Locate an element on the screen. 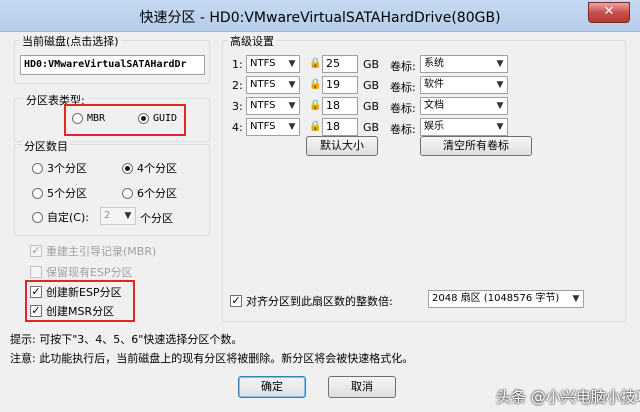 The width and height of the screenshot is (640, 412). custom-count-suffix: 个分区 is located at coordinates (156, 218).